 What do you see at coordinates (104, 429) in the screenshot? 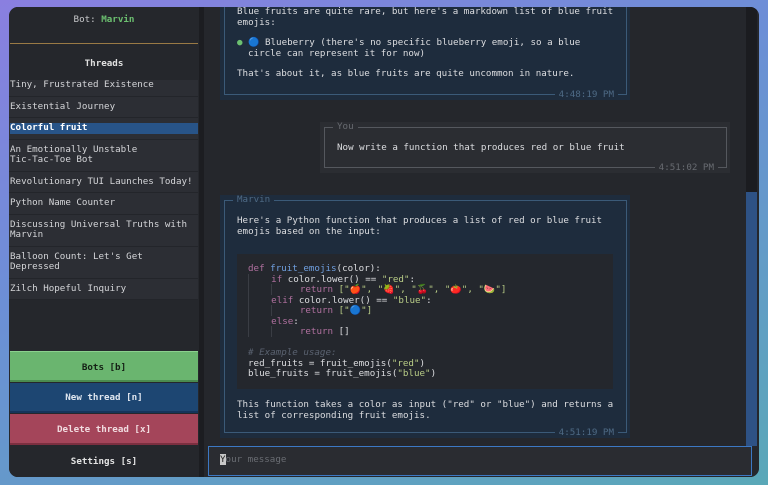
I see `delete-thread-button: Delete thread [x]` at bounding box center [104, 429].